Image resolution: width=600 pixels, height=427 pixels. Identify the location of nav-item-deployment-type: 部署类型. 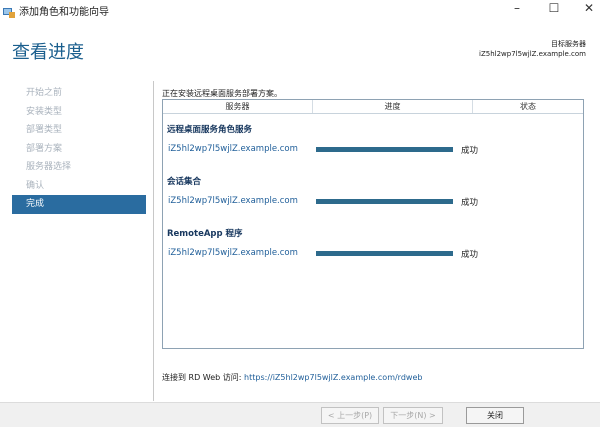
(44, 130).